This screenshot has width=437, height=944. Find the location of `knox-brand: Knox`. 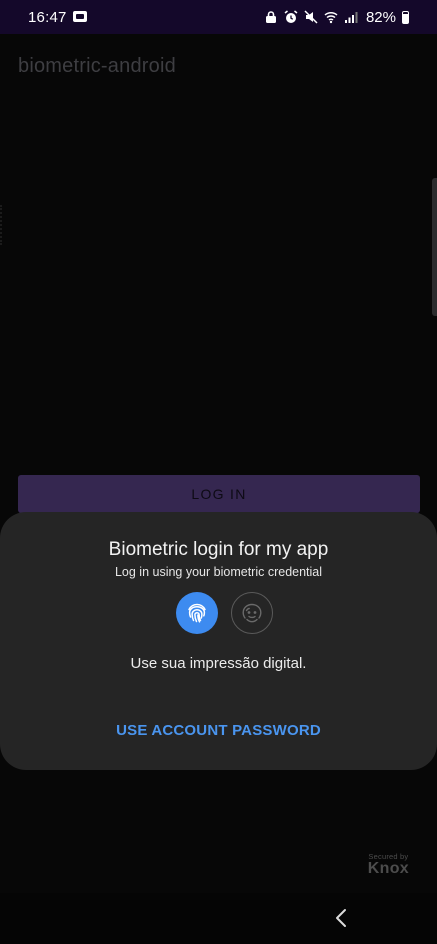

knox-brand: Knox is located at coordinates (388, 868).